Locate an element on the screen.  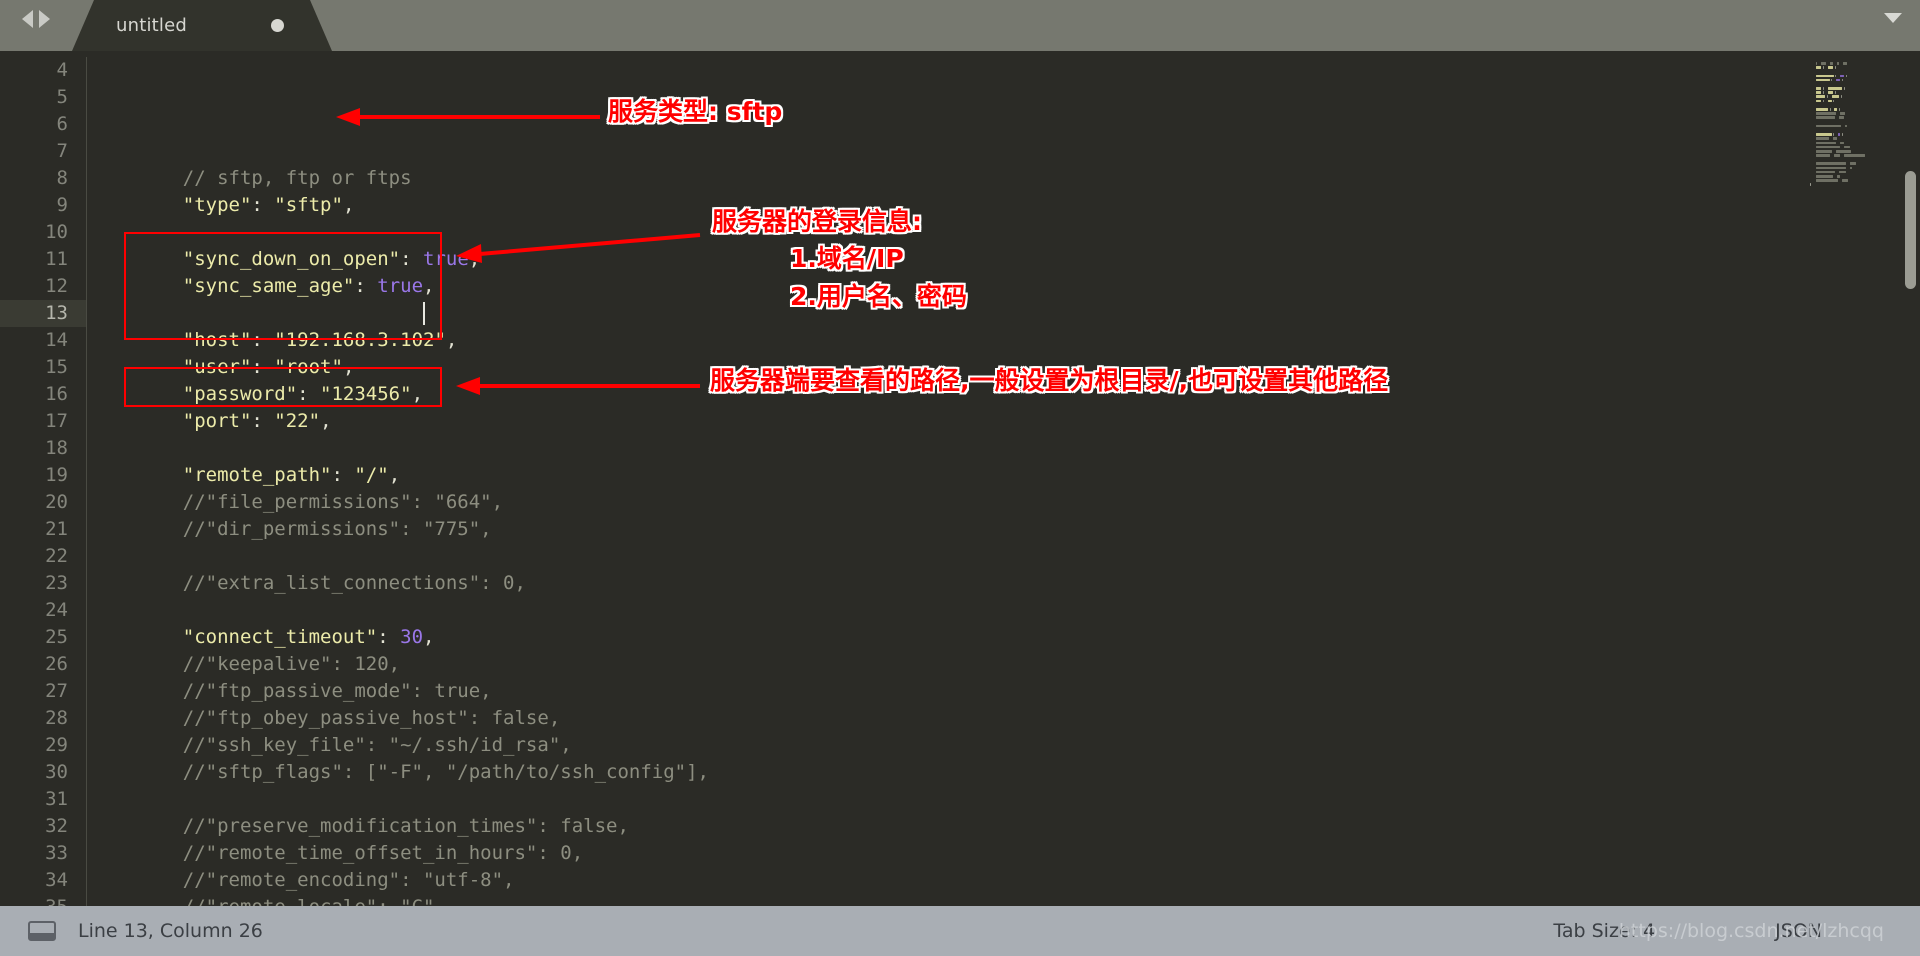
cursor-position-label: Line 13, Column 26 is located at coordinates (170, 931).